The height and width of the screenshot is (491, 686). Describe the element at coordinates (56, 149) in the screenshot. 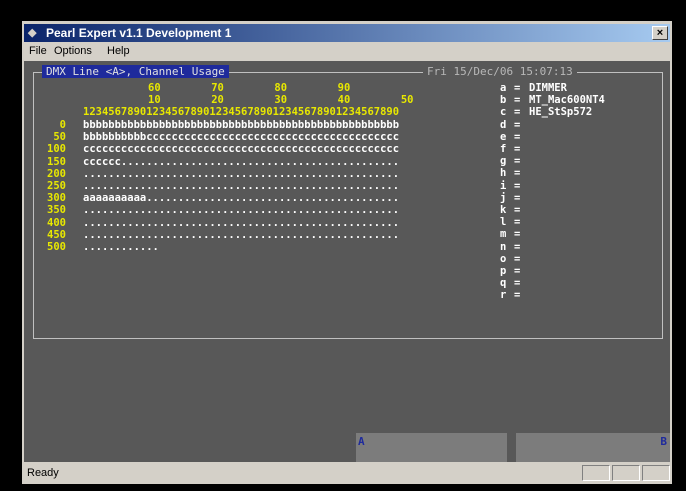

I see `channel-start-label: 100` at that location.